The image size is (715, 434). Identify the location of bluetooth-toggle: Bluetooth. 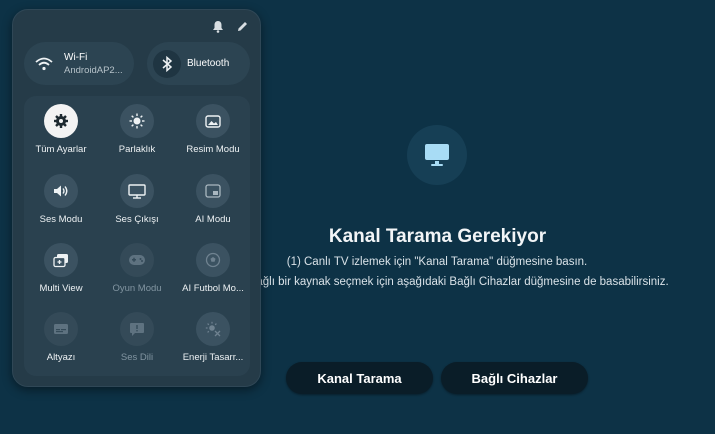
(198, 63).